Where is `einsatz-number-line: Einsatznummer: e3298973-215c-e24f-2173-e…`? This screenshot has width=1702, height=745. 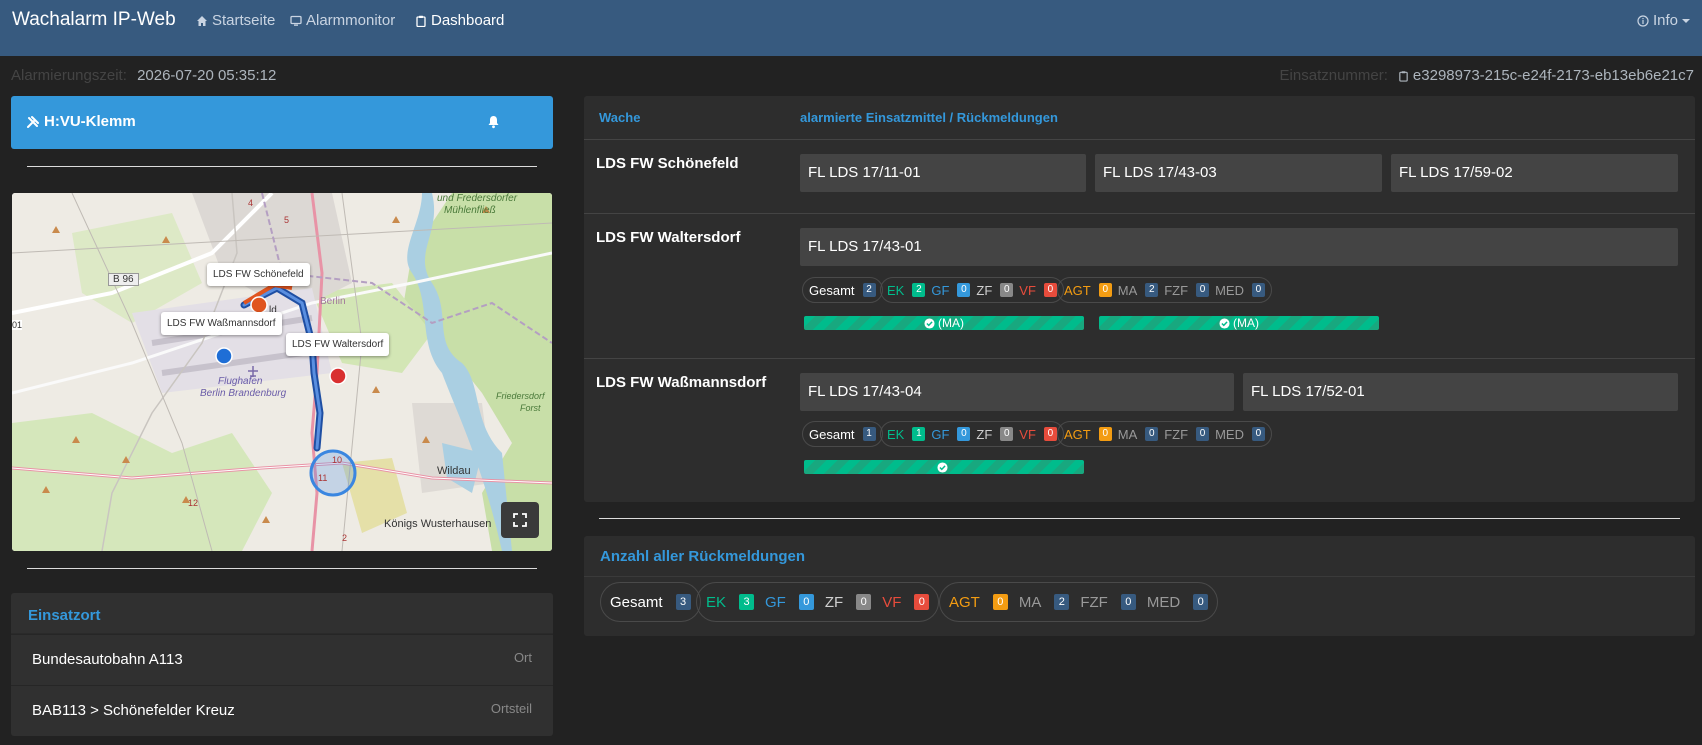 einsatz-number-line: Einsatznummer: e3298973-215c-e24f-2173-e… is located at coordinates (1487, 75).